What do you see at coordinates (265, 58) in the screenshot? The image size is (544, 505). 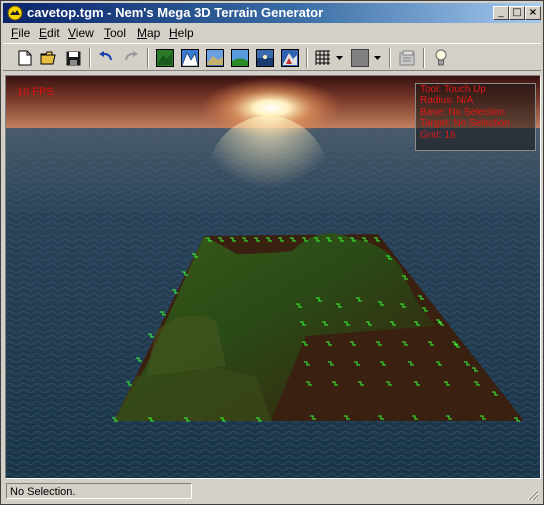 I see `terrain-view-5-icon` at bounding box center [265, 58].